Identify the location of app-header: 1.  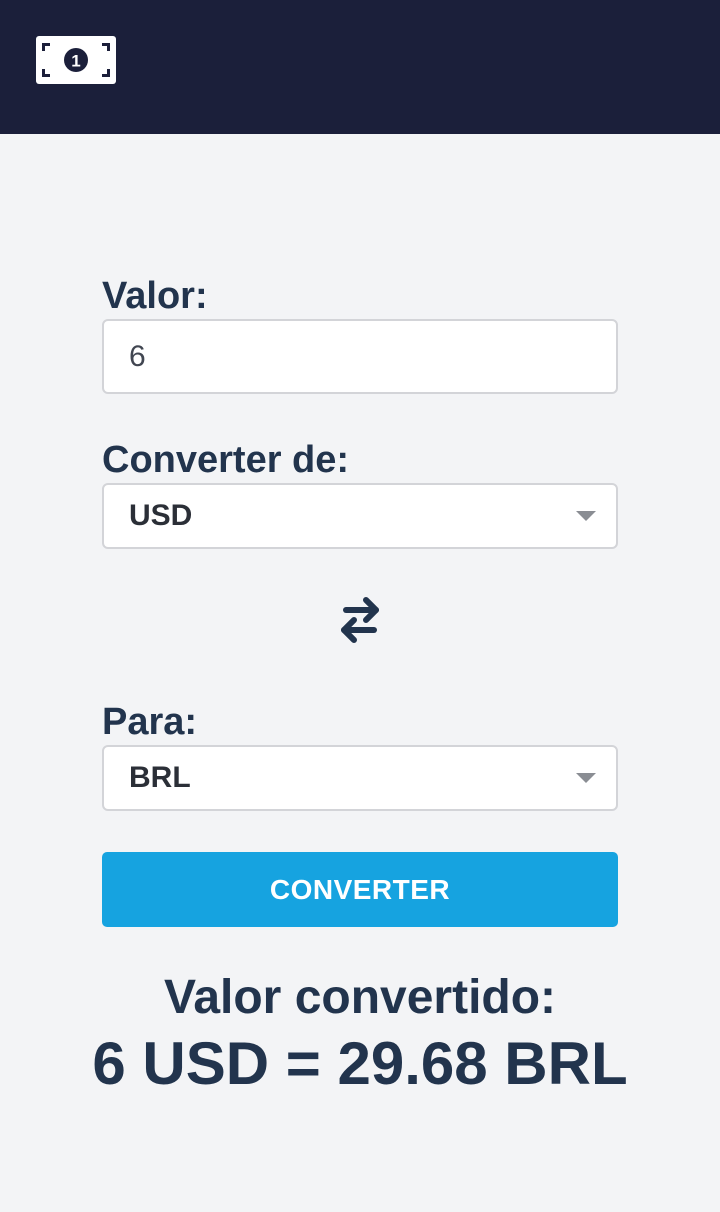
(360, 67).